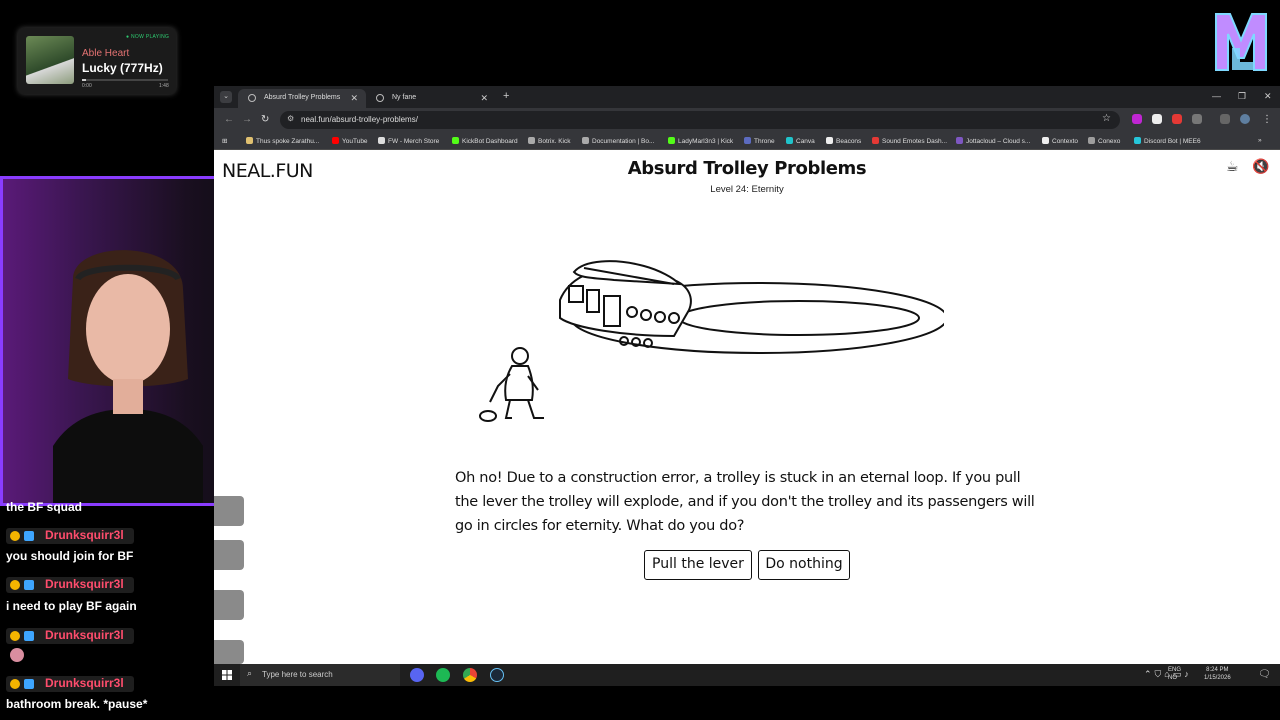  Describe the element at coordinates (229, 119) in the screenshot. I see `back-icon: ←` at that location.